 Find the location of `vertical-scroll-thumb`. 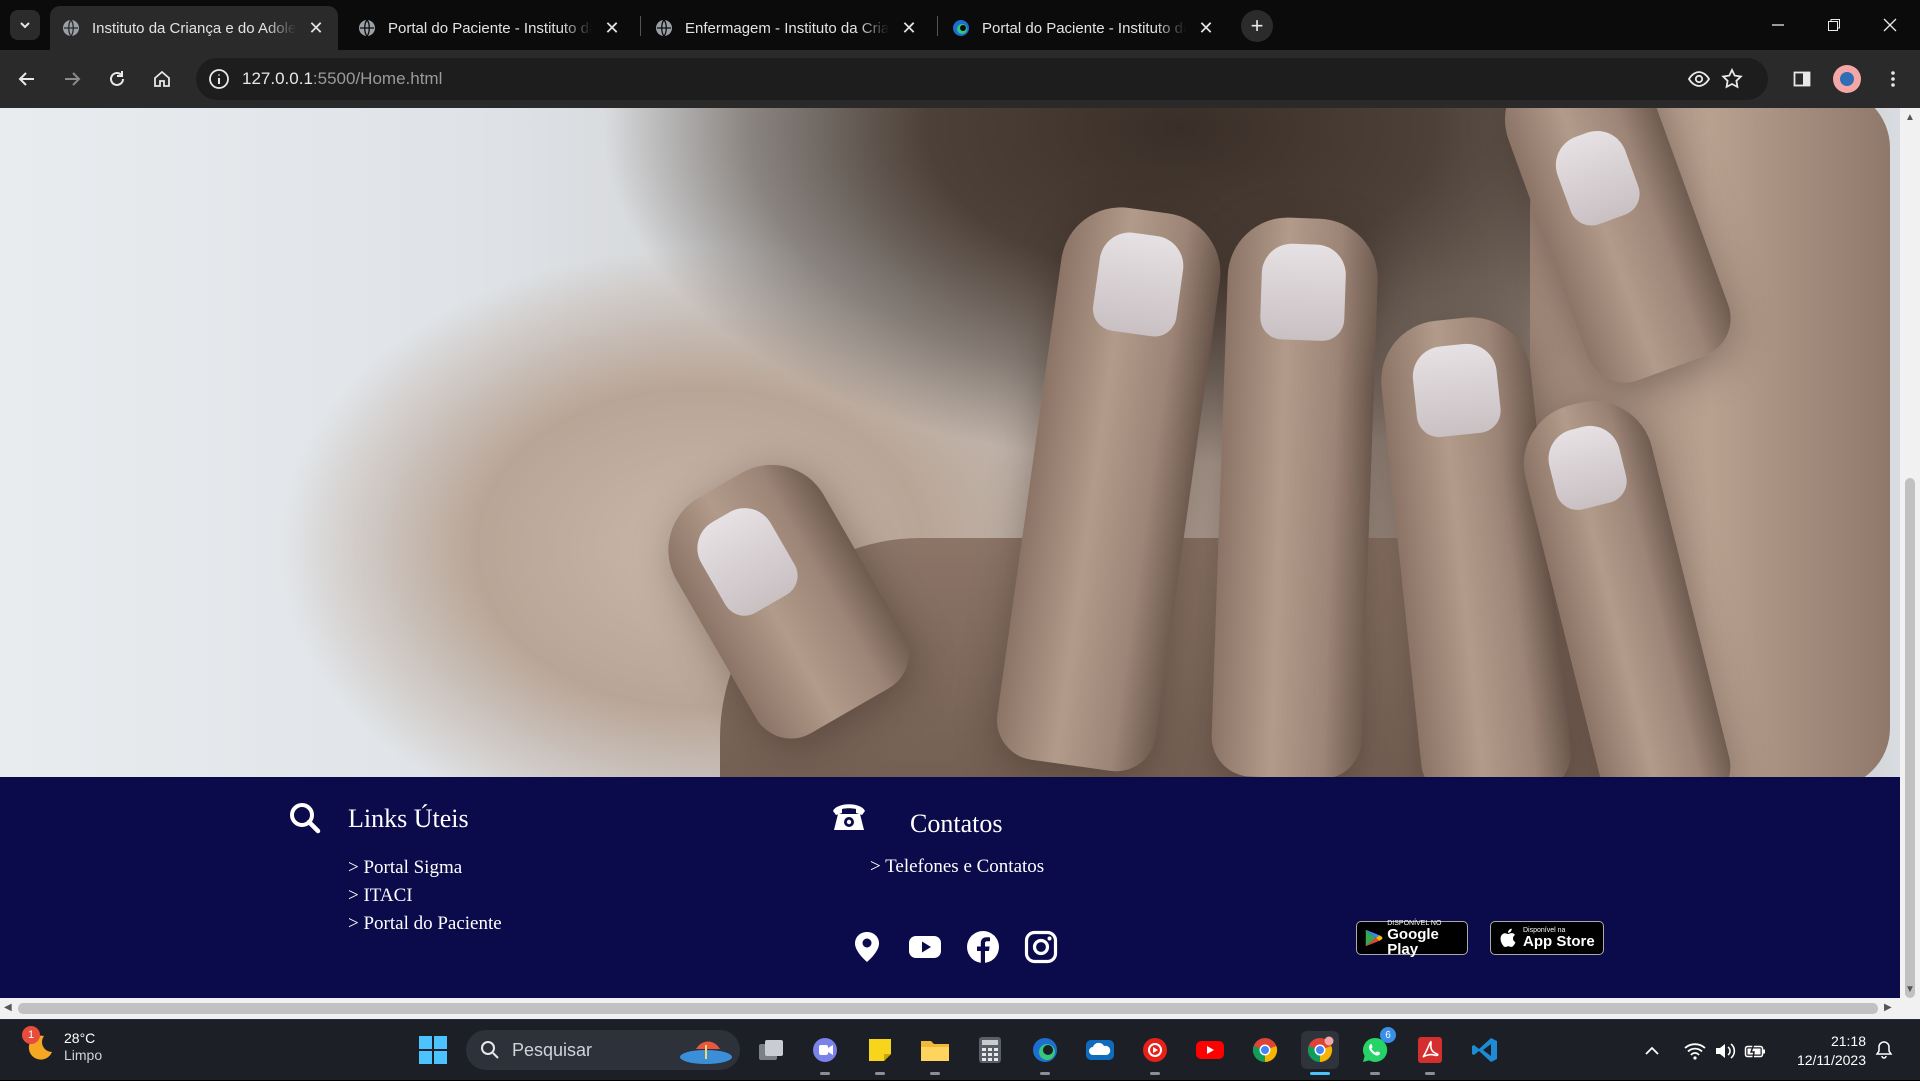

vertical-scroll-thumb is located at coordinates (1910, 738).